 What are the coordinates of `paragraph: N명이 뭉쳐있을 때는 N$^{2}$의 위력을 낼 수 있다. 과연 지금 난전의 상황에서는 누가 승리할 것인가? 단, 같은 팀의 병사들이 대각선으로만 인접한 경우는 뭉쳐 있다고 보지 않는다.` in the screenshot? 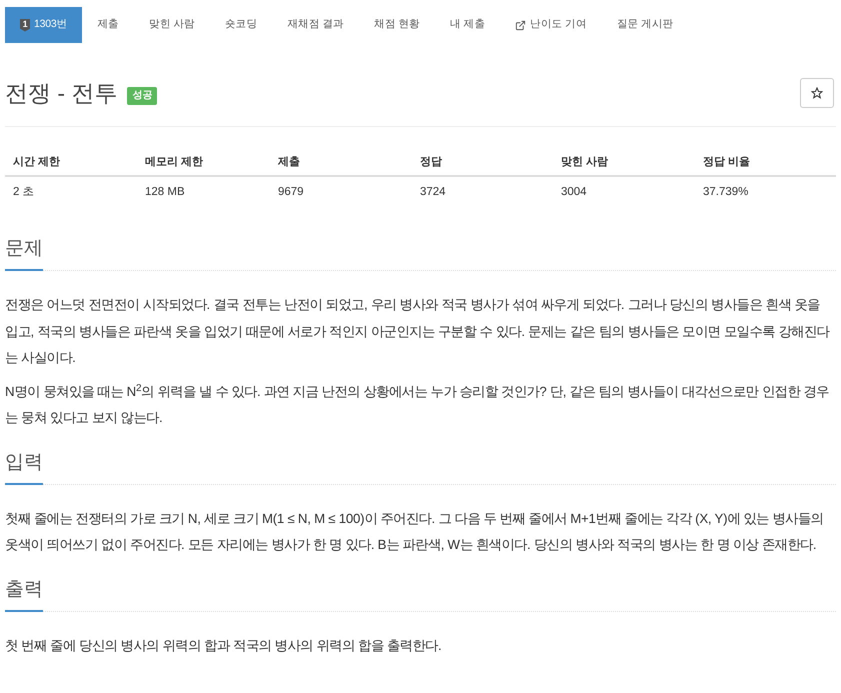 It's located at (417, 404).